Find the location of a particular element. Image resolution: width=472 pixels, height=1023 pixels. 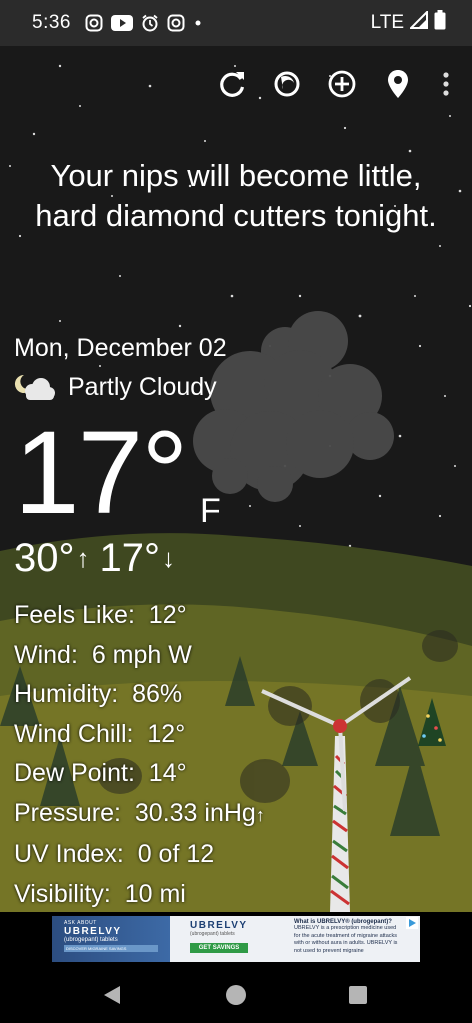

high-temp: 30° is located at coordinates (44, 558).